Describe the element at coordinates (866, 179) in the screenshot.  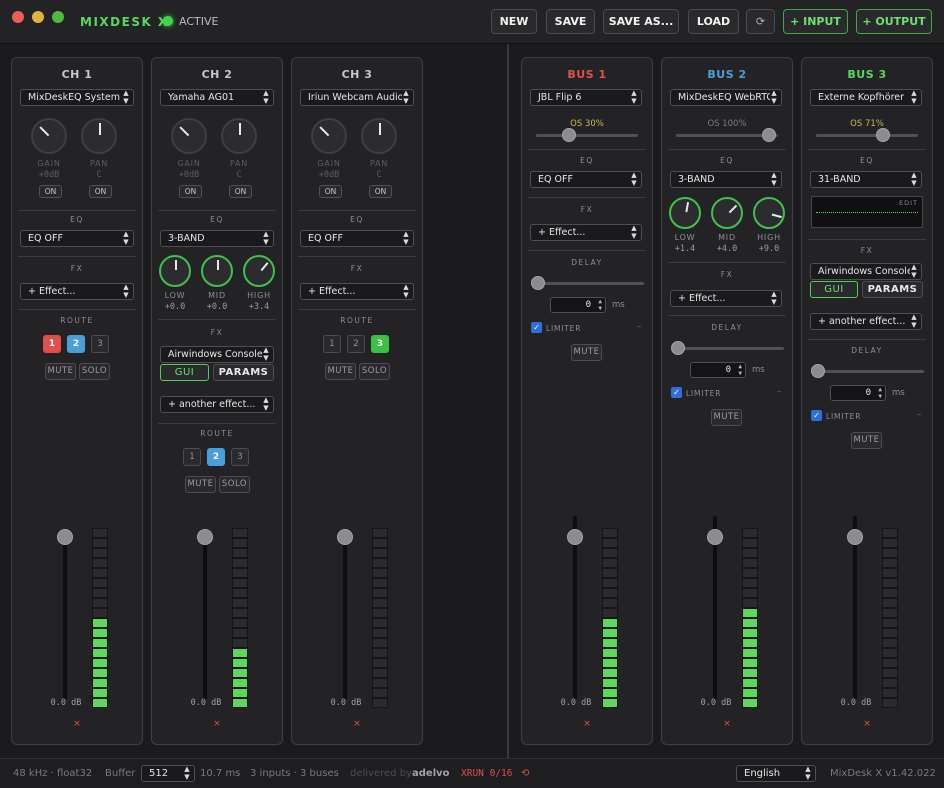
I see `eq-mode-select: 31-BAND ▲ ▼` at that location.